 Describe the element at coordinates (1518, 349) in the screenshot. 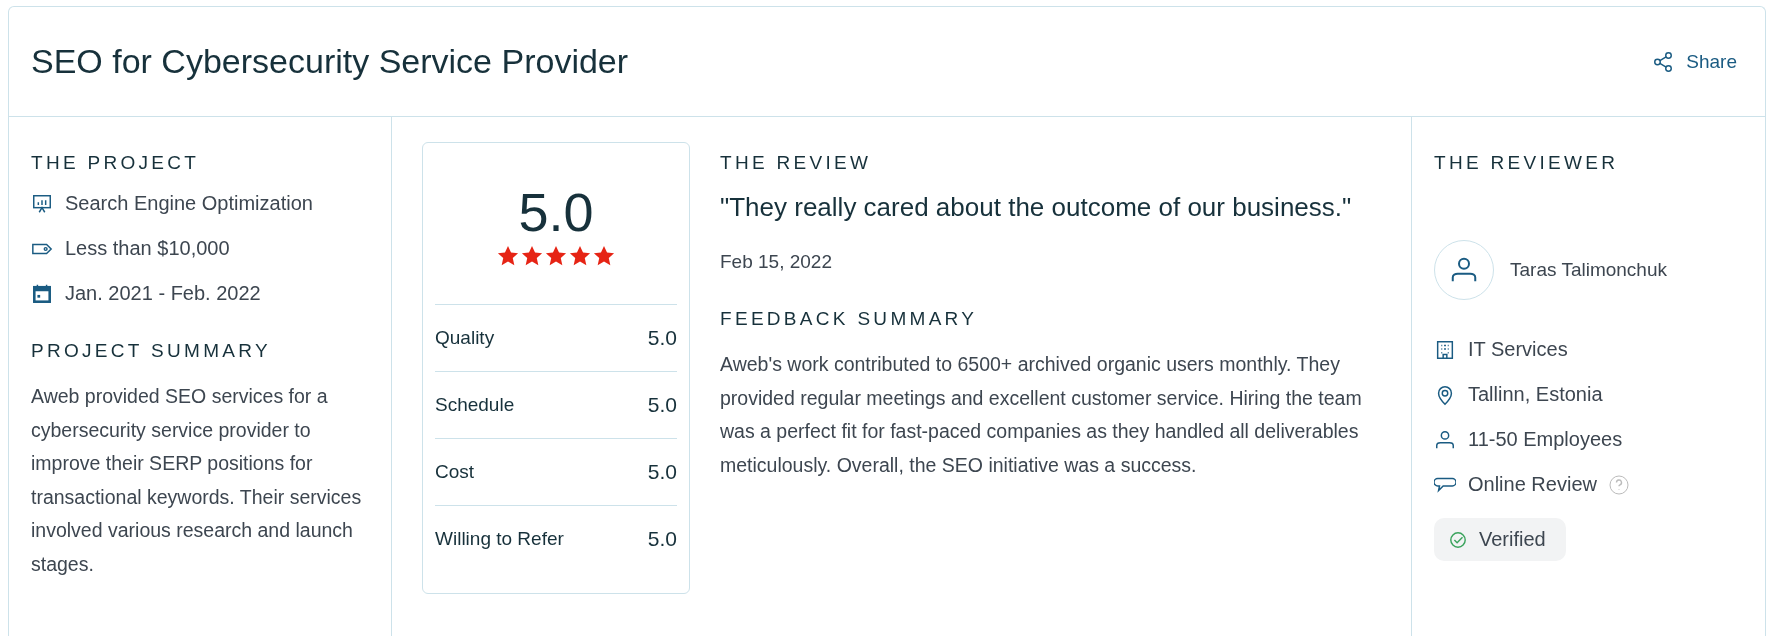

I see `reviewer-fact: IT Services` at that location.